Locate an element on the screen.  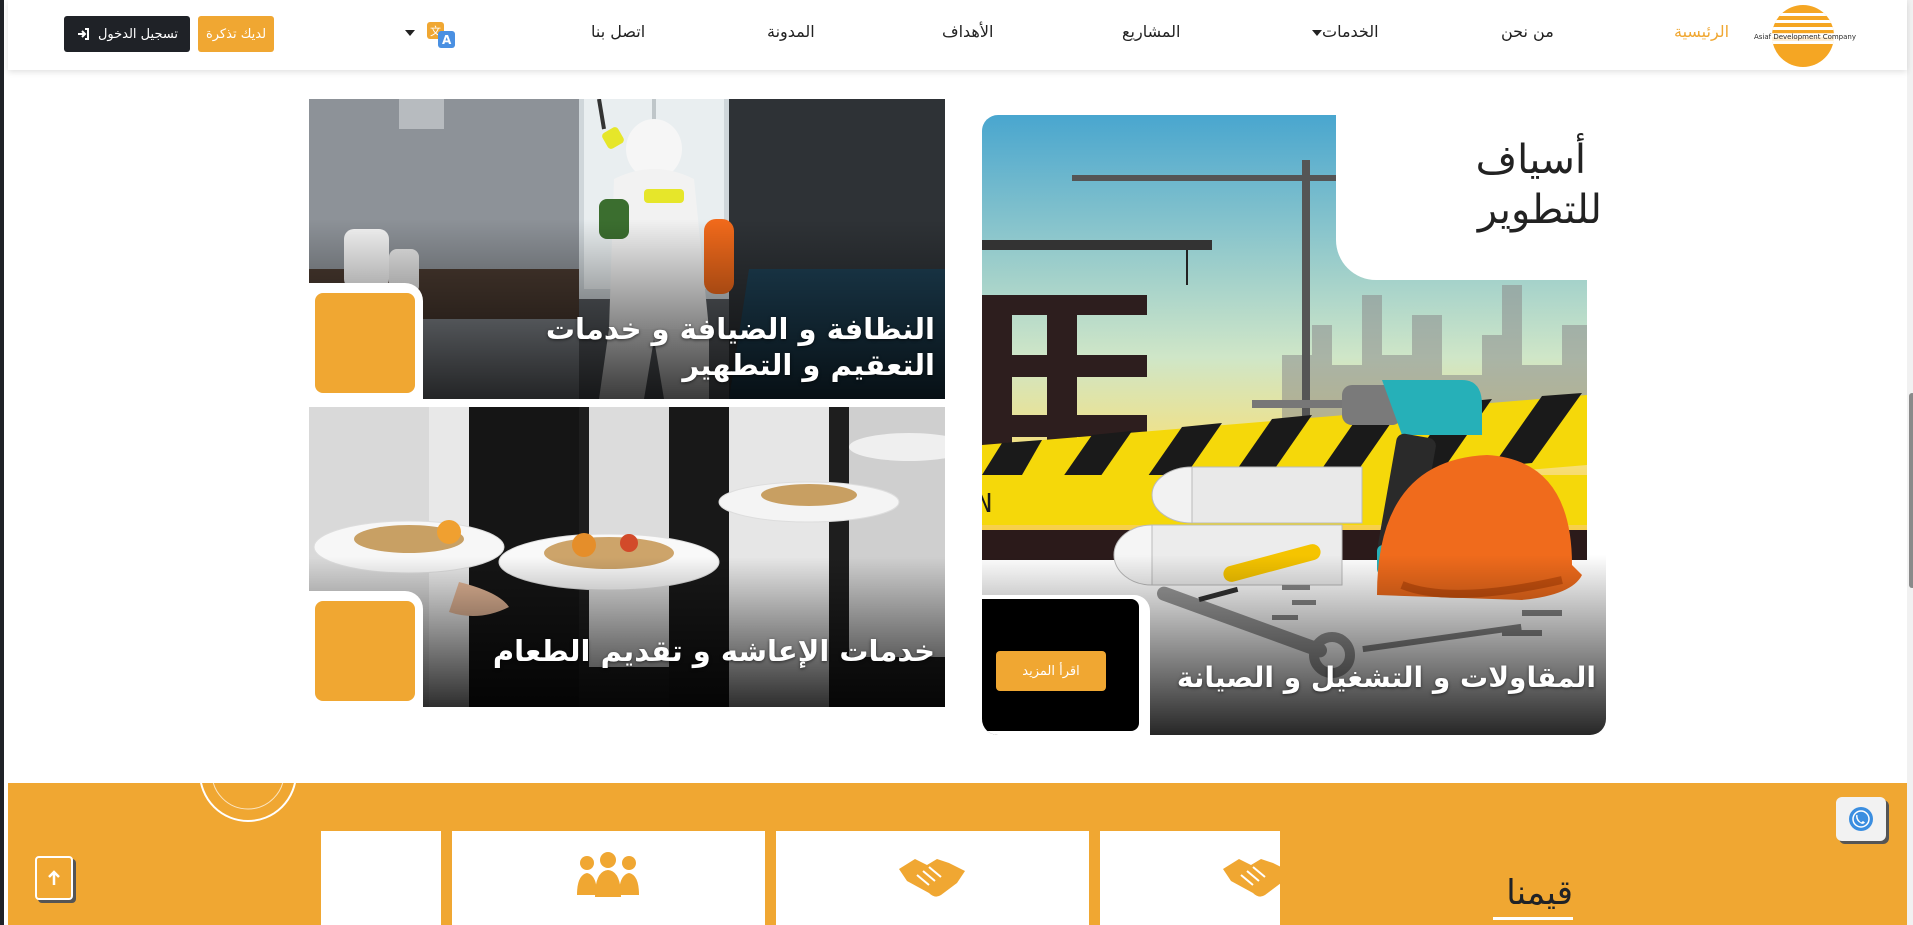
cleaning-card-title-line-2: التعقيم و التطهير is located at coordinates (808, 365).